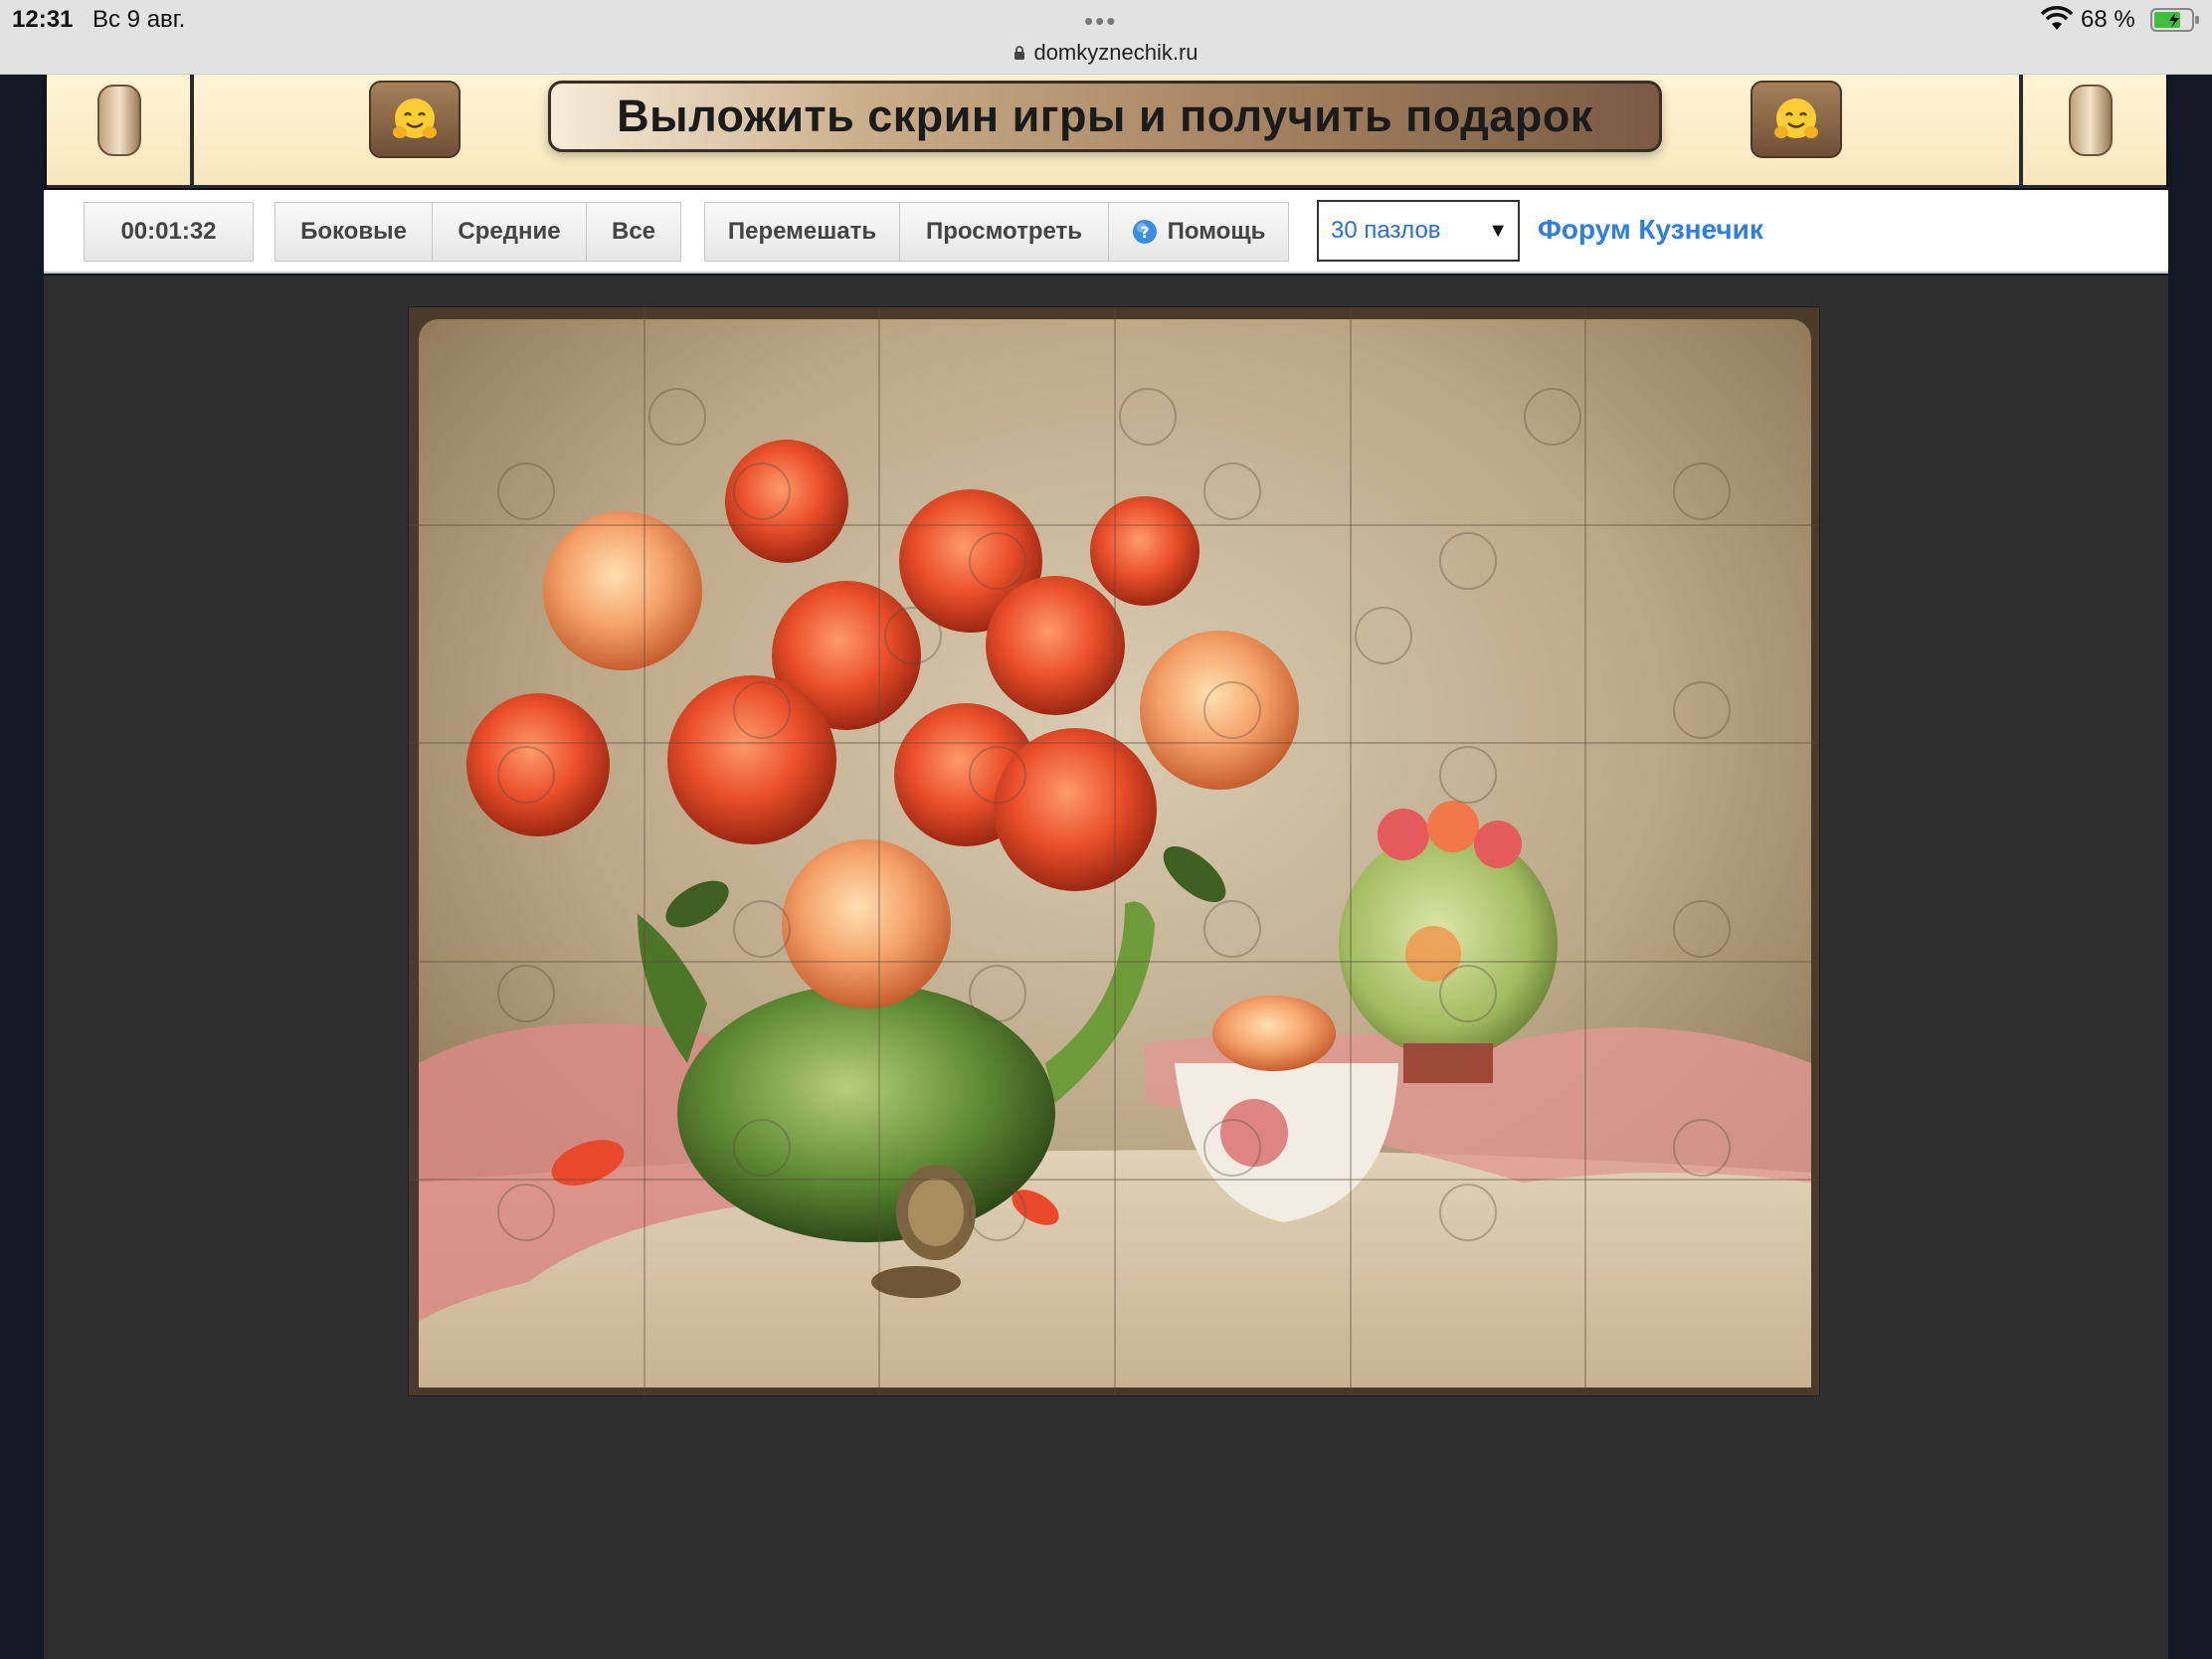 This screenshot has width=2212, height=1659. I want to click on battery-icon, so click(2174, 20).